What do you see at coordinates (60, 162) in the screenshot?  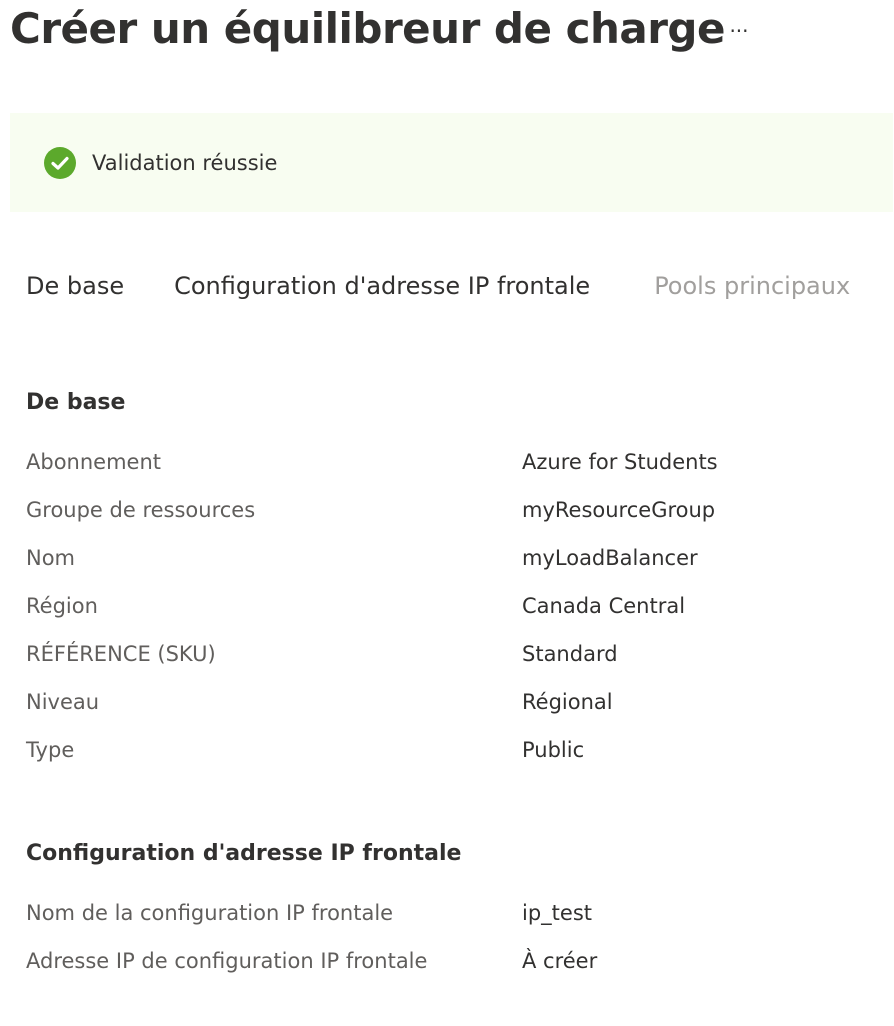 I see `check-circle-icon` at bounding box center [60, 162].